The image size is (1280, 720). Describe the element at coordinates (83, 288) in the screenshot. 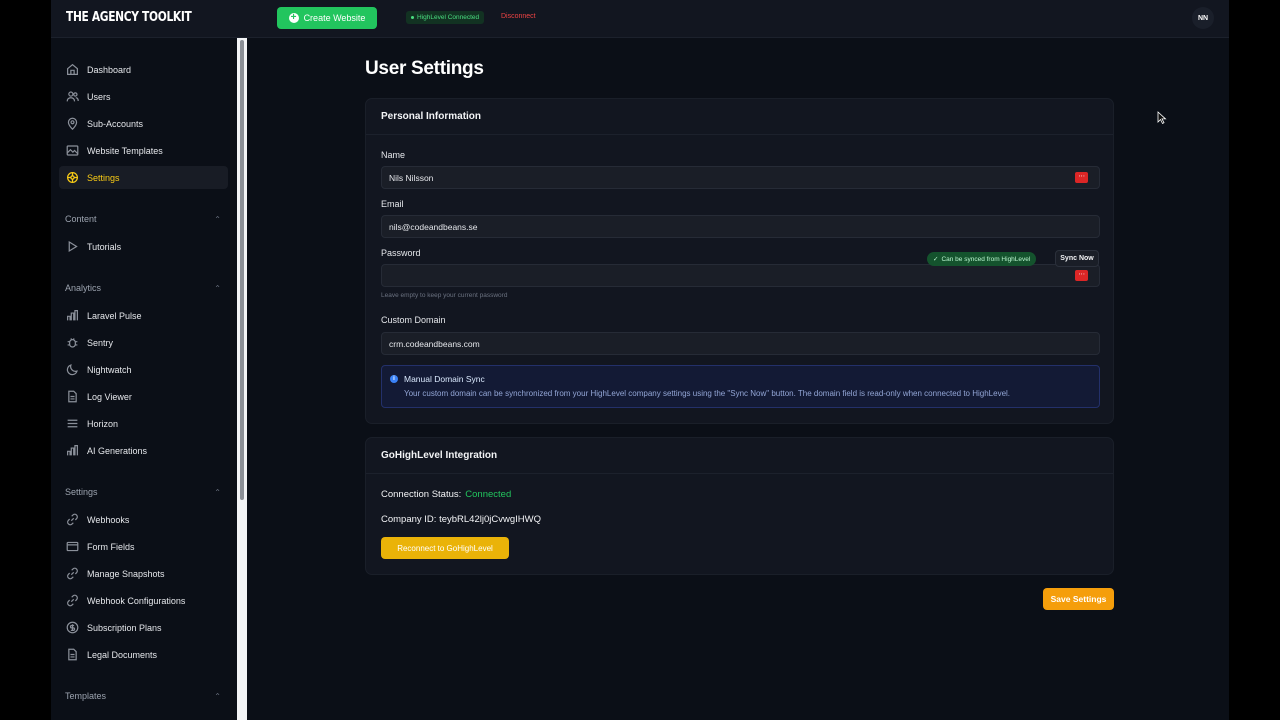

I see `section-label: Analytics` at that location.